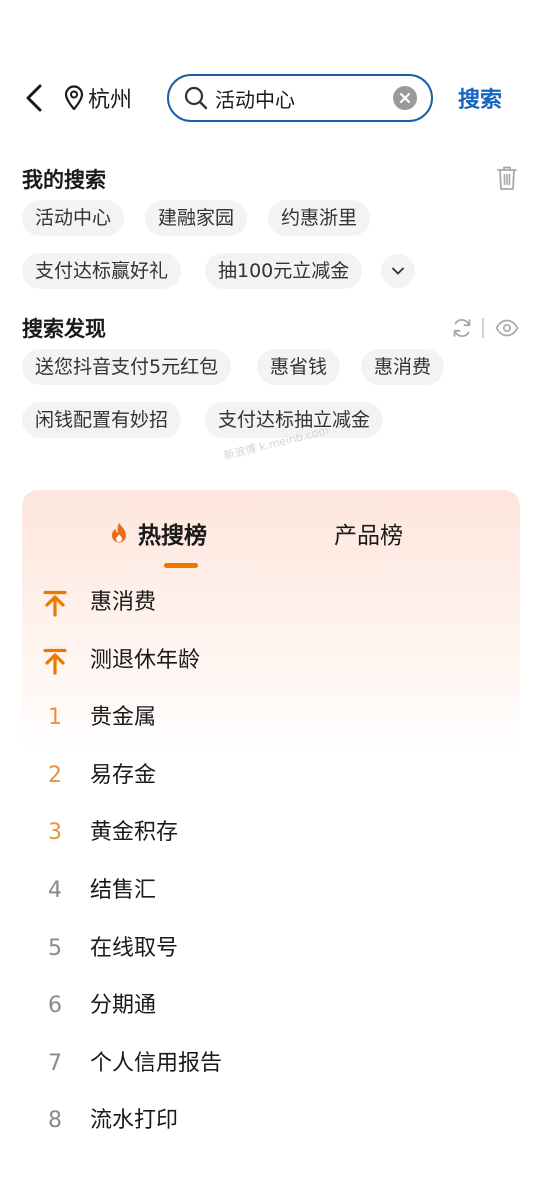 The height and width of the screenshot is (1186, 540). I want to click on hot-list-item: 7 个人信用报告, so click(271, 1064).